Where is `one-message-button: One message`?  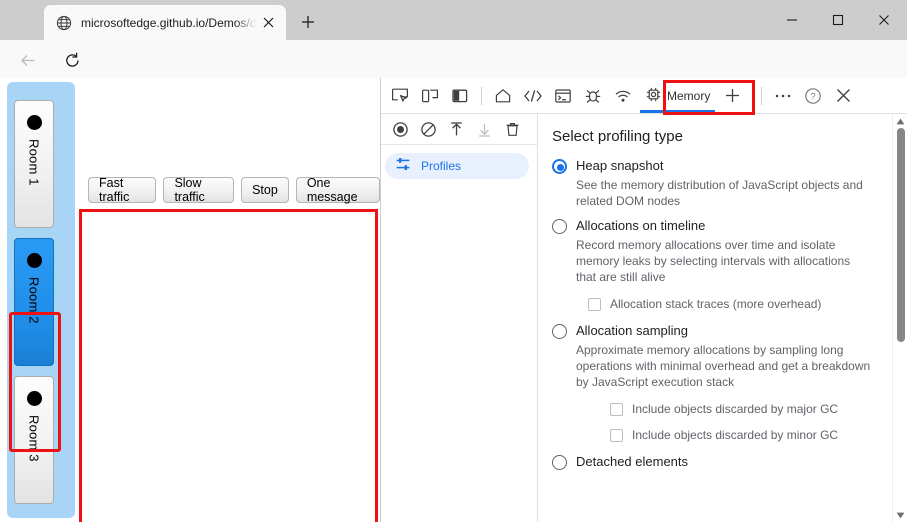
one-message-button: One message is located at coordinates (337, 190).